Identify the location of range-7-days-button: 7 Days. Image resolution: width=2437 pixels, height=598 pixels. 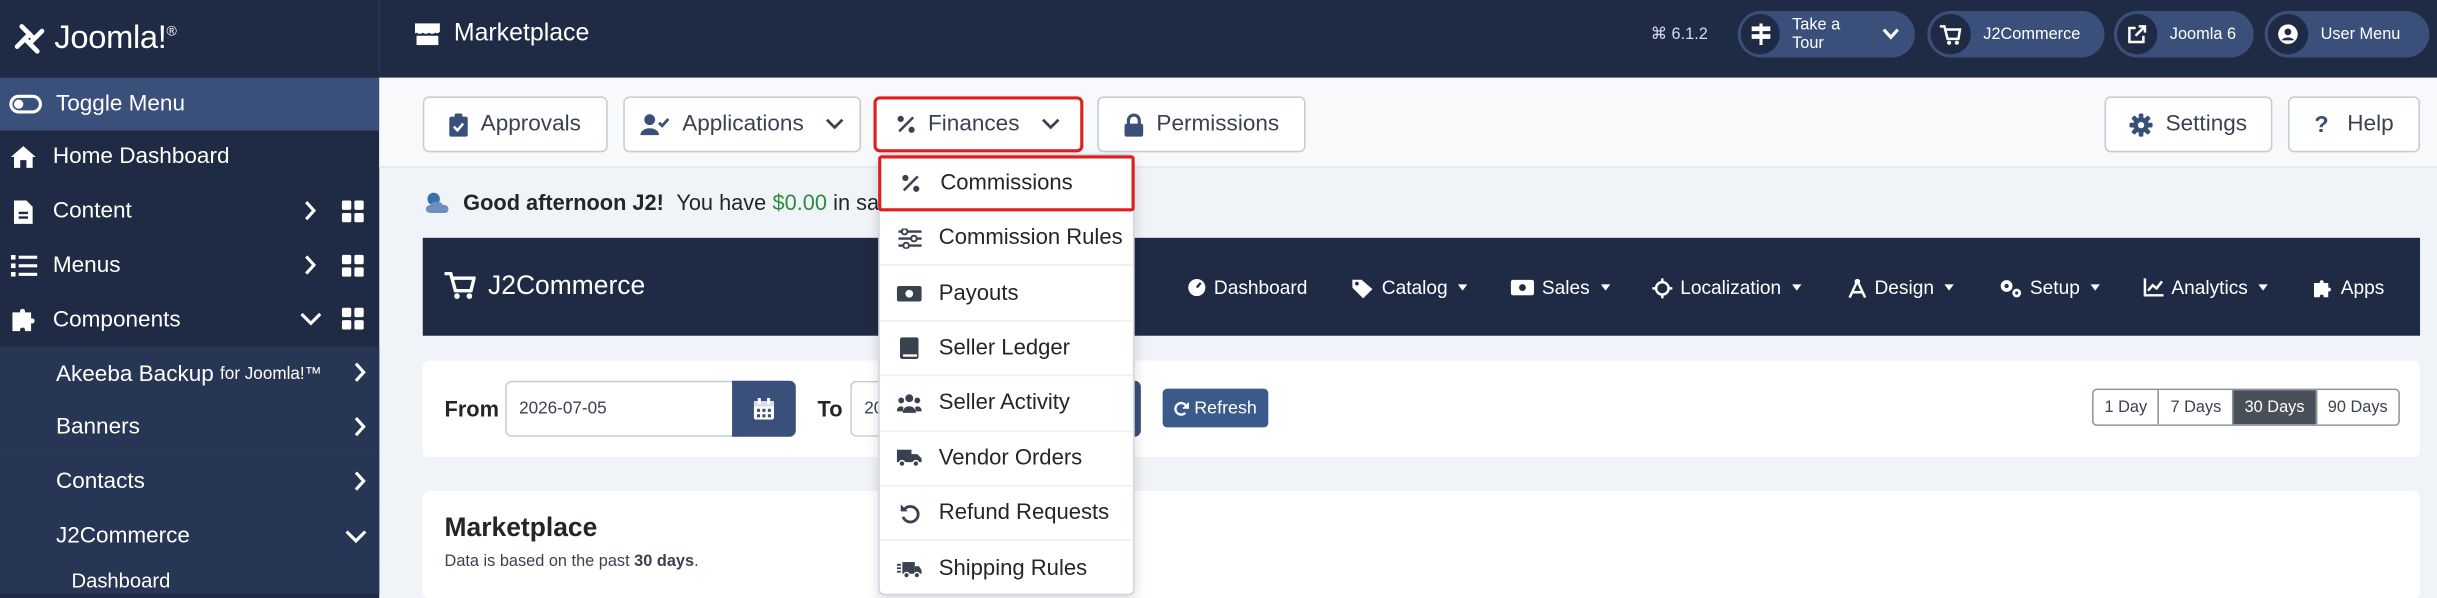
(2195, 407).